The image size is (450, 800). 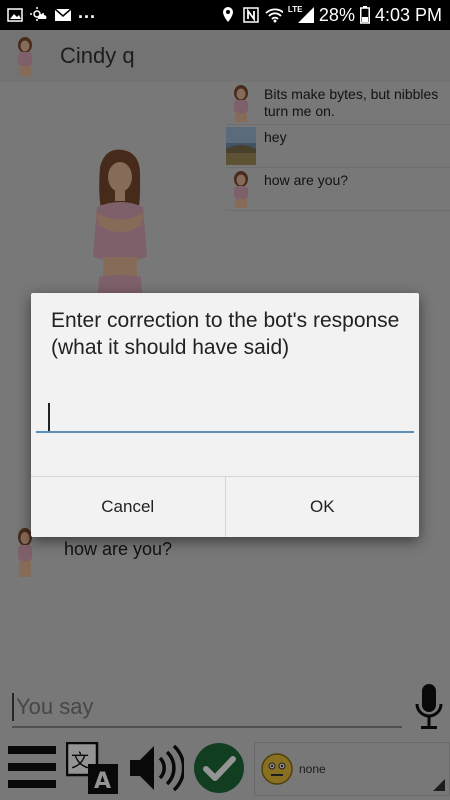 What do you see at coordinates (39, 15) in the screenshot?
I see `weather-icon` at bounding box center [39, 15].